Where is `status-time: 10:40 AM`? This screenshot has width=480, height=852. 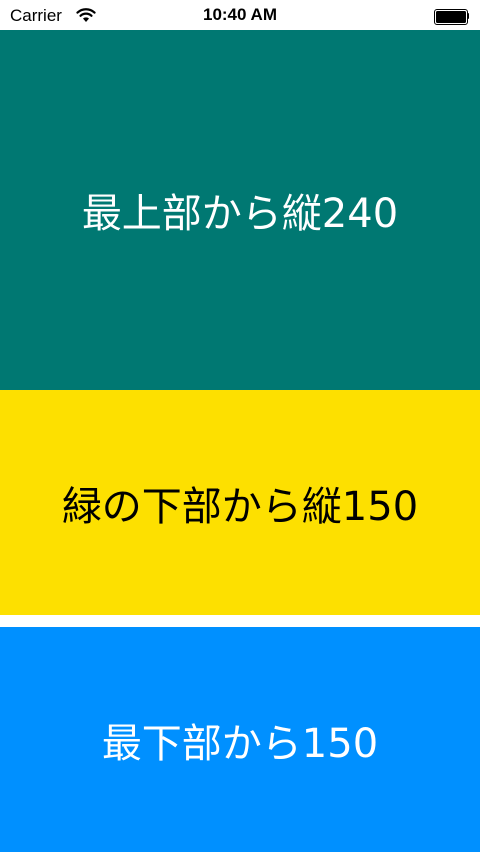 status-time: 10:40 AM is located at coordinates (239, 14).